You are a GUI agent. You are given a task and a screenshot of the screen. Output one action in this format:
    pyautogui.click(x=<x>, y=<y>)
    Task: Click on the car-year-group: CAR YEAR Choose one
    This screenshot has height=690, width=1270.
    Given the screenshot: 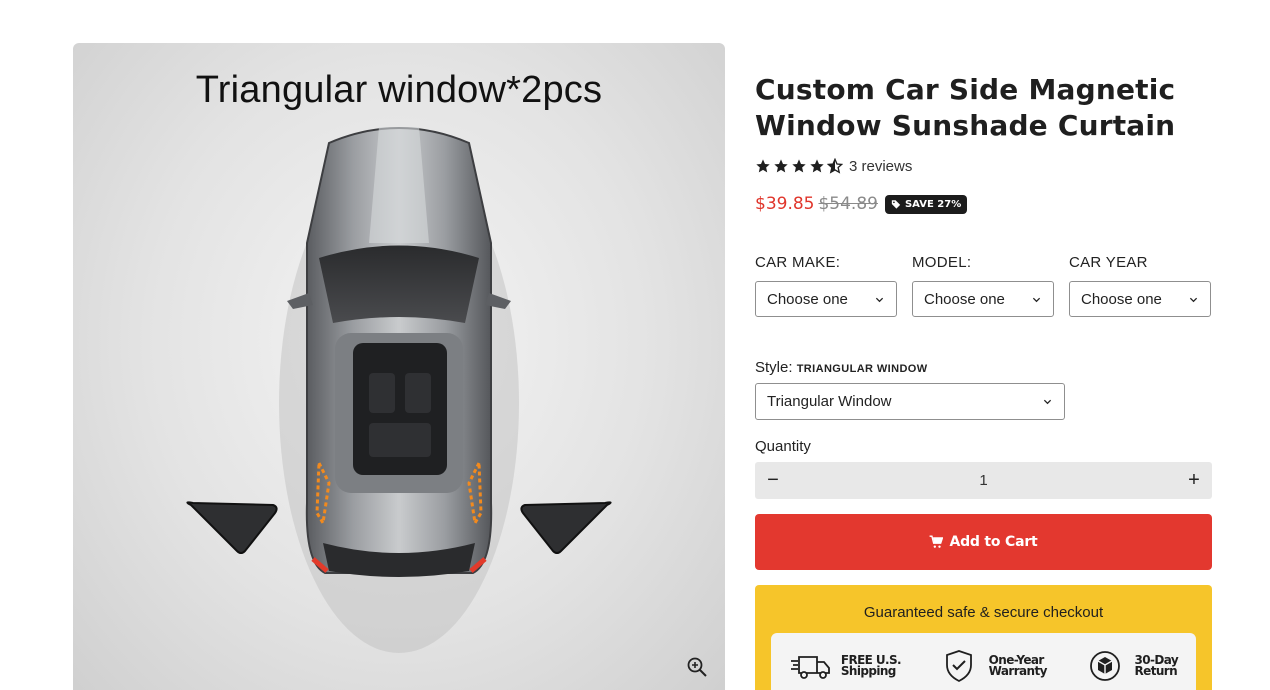 What is the action you would take?
    pyautogui.click(x=1140, y=285)
    